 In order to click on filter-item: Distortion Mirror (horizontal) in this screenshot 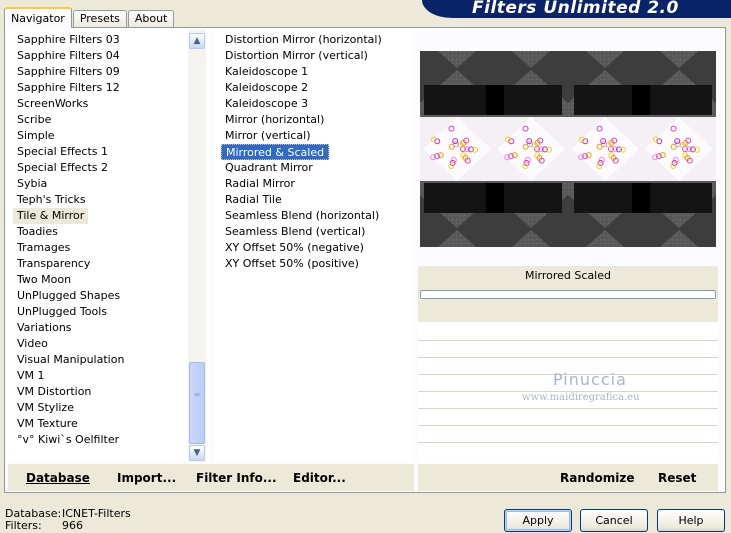, I will do `click(303, 40)`.